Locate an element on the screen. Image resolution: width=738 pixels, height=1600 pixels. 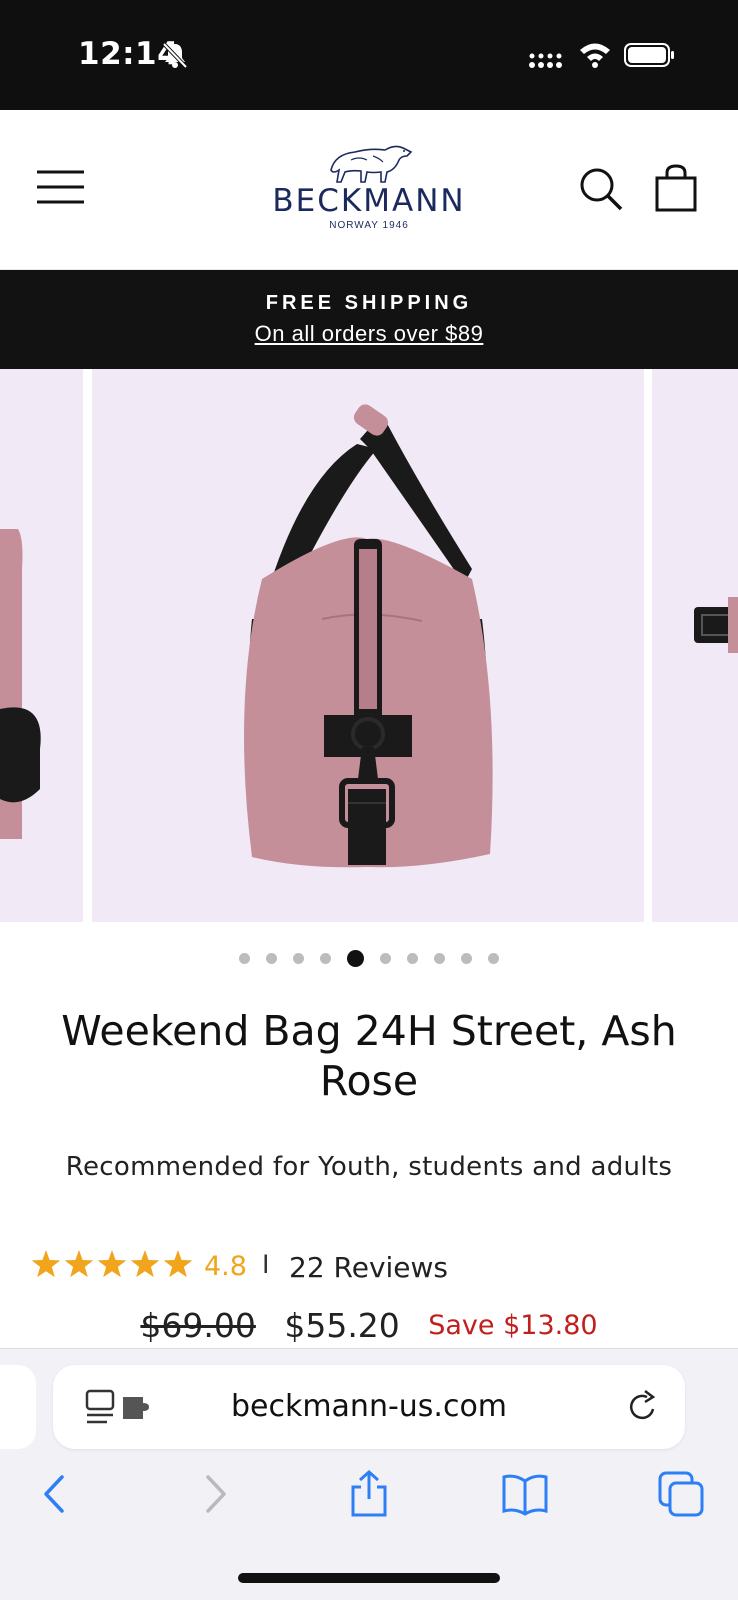
reload-icon is located at coordinates (643, 1407).